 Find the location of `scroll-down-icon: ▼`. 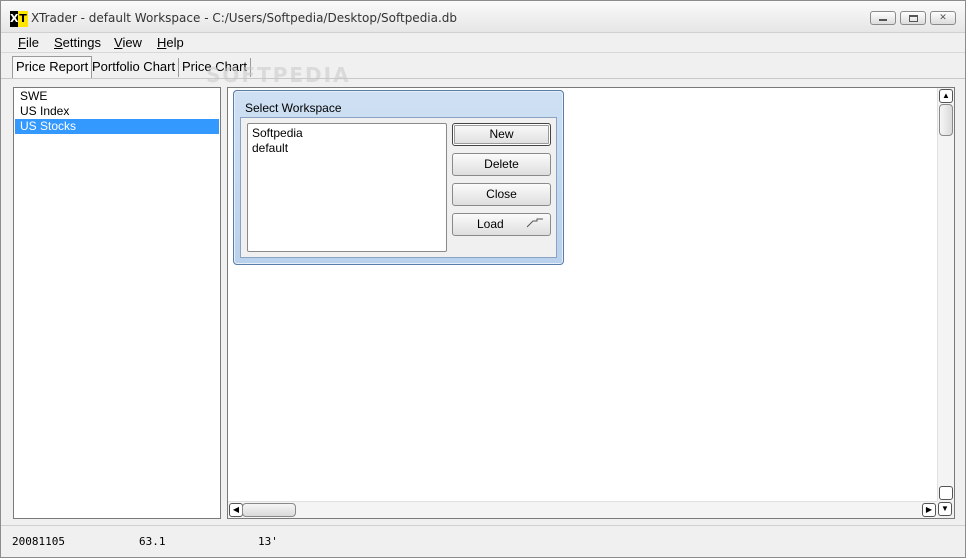

scroll-down-icon: ▼ is located at coordinates (945, 509).